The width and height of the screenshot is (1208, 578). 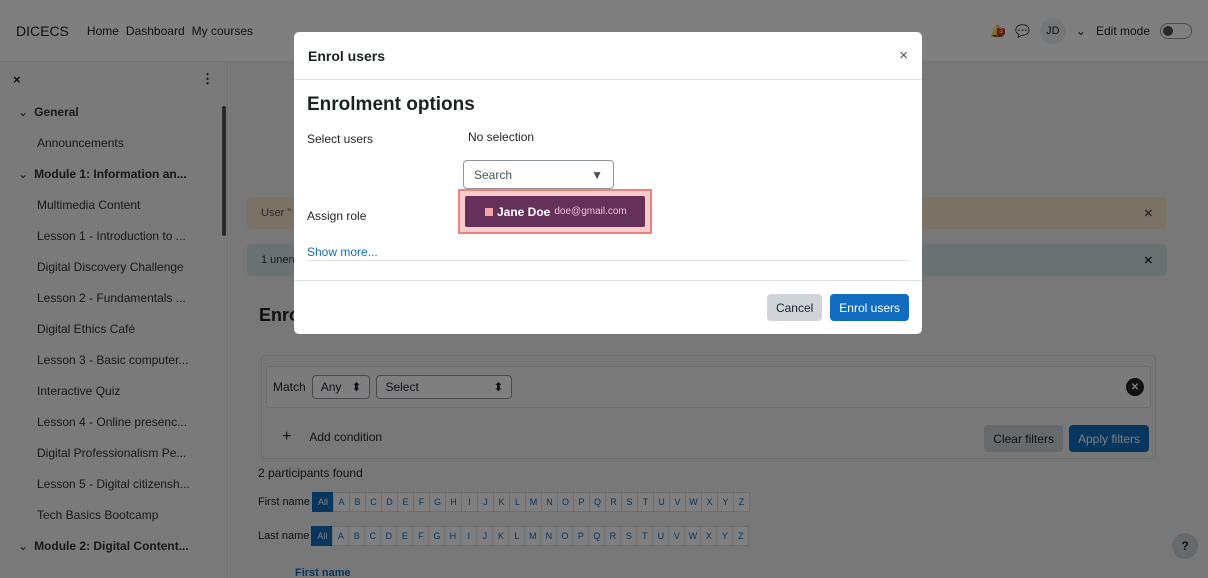 I want to click on user-suggestion-highlight: Jane Doe doe@gmail.com, so click(x=555, y=211).